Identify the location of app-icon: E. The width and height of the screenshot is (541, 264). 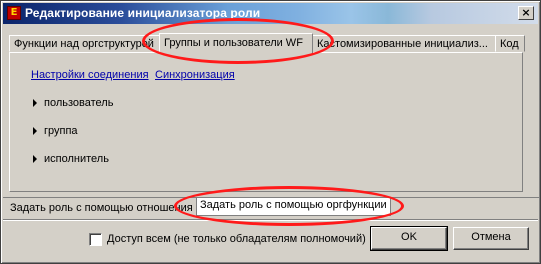
(14, 13).